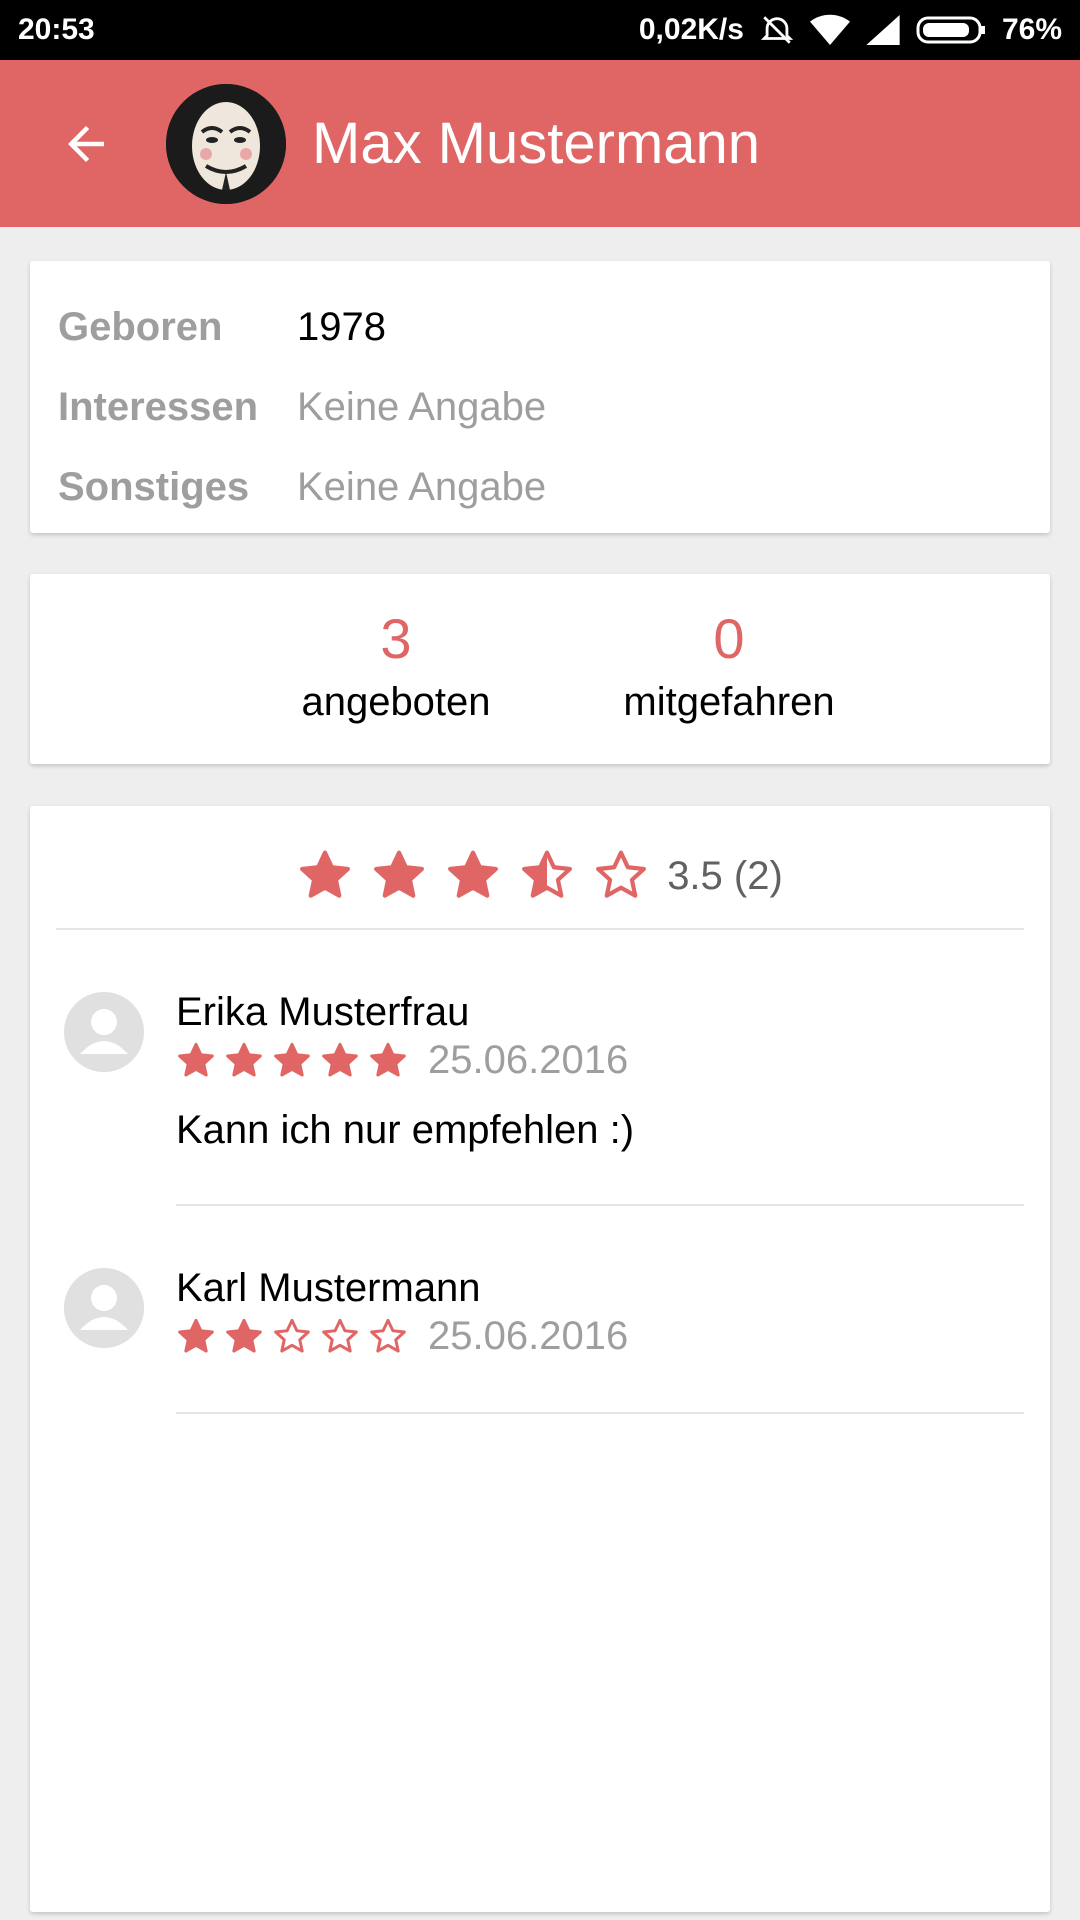 The height and width of the screenshot is (1920, 1080). What do you see at coordinates (547, 874) in the screenshot?
I see `star-half-icon` at bounding box center [547, 874].